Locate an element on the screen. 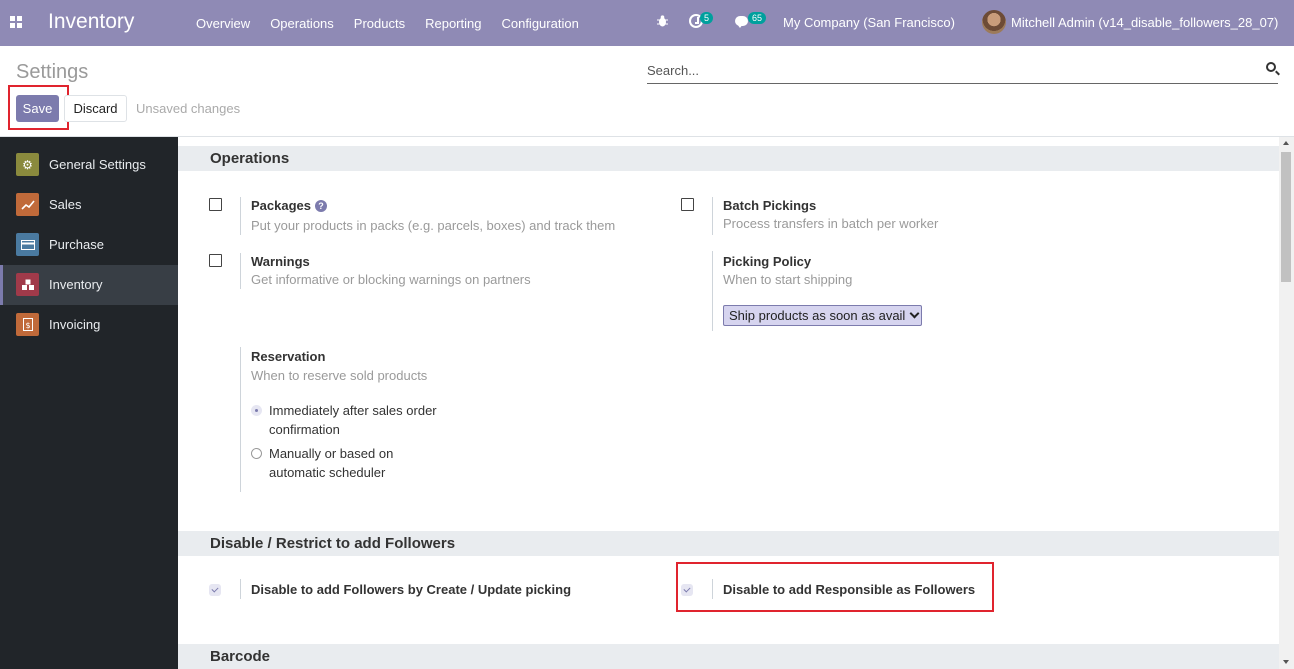  section-title-barcode: Barcode is located at coordinates (728, 656).